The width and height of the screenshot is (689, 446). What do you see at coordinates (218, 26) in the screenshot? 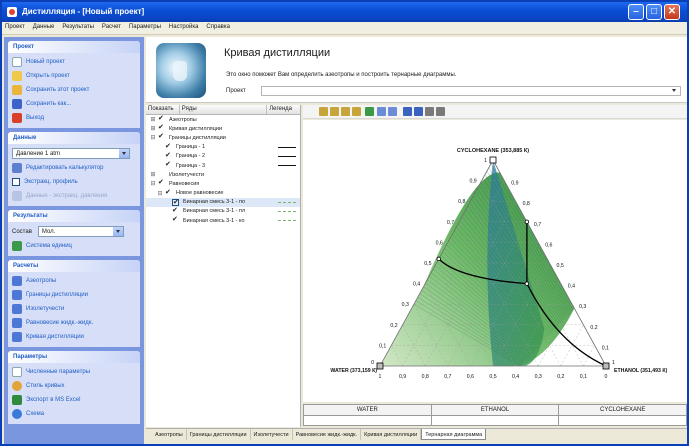
I see `menu-help: Справка` at bounding box center [218, 26].